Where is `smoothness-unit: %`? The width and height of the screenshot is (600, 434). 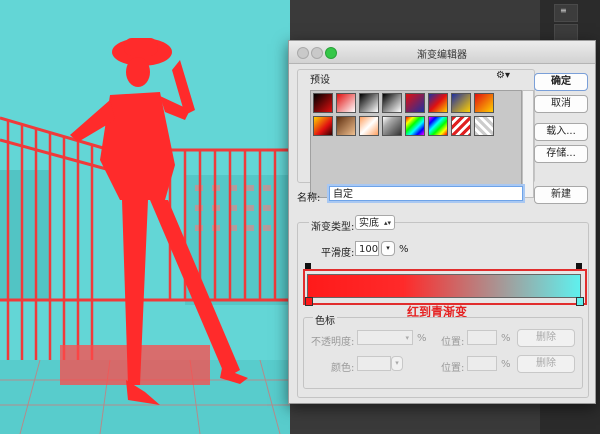
smoothness-unit: % is located at coordinates (404, 249).